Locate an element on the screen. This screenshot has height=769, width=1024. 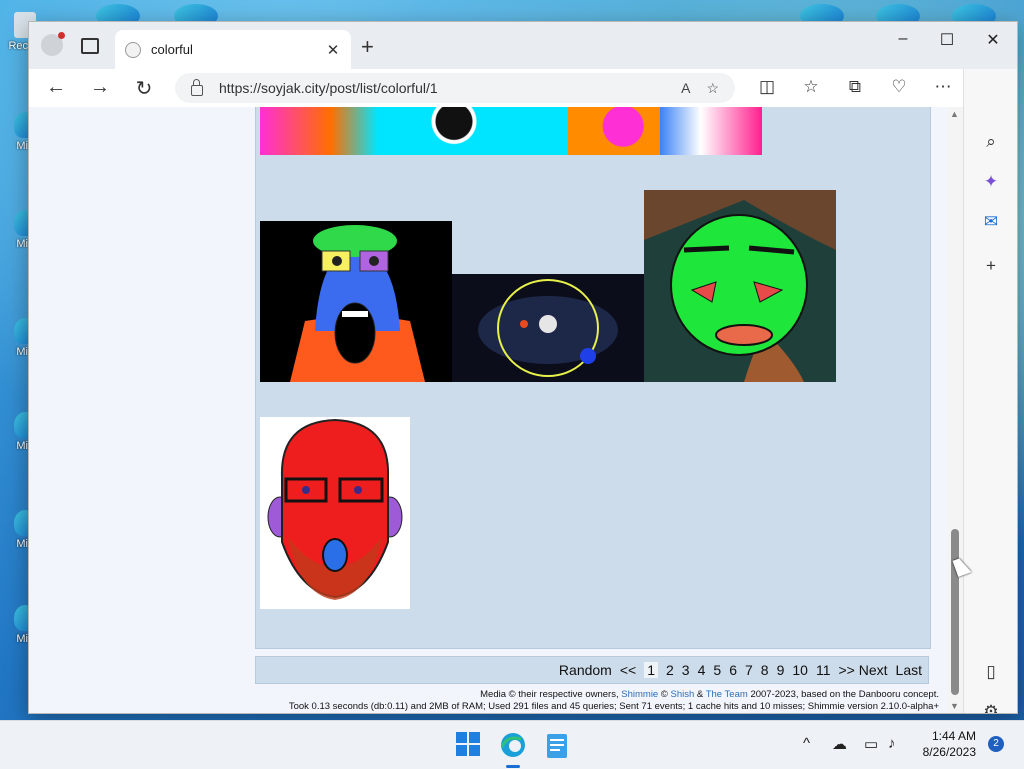
page-link: 10 is located at coordinates (800, 670).